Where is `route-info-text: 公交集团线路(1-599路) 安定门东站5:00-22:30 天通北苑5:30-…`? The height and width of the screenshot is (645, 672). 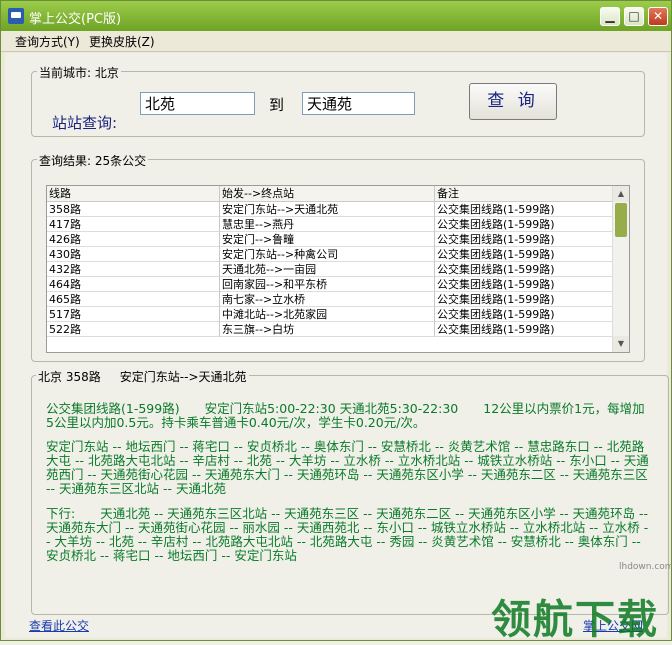 route-info-text: 公交集团线路(1-599路) 安定门东站5:00-22:30 天通北苑5:30-… is located at coordinates (345, 415).